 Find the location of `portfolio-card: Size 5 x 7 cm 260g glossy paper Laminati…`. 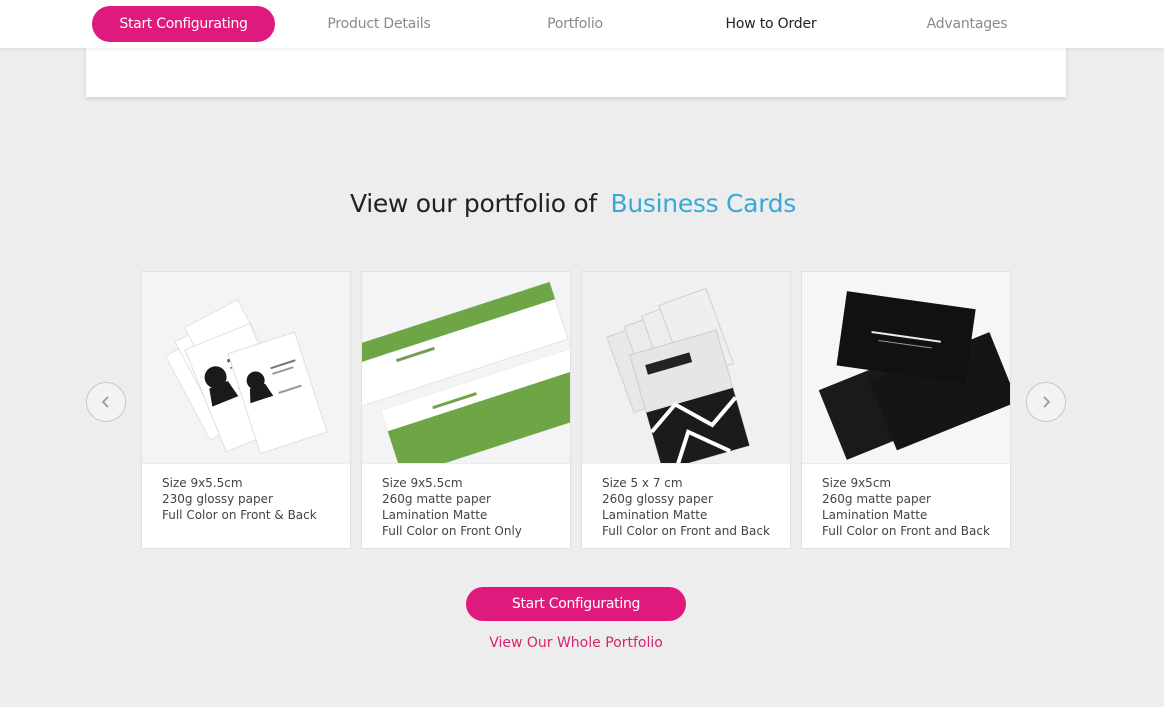

portfolio-card: Size 5 x 7 cm 260g glossy paper Laminati… is located at coordinates (686, 410).